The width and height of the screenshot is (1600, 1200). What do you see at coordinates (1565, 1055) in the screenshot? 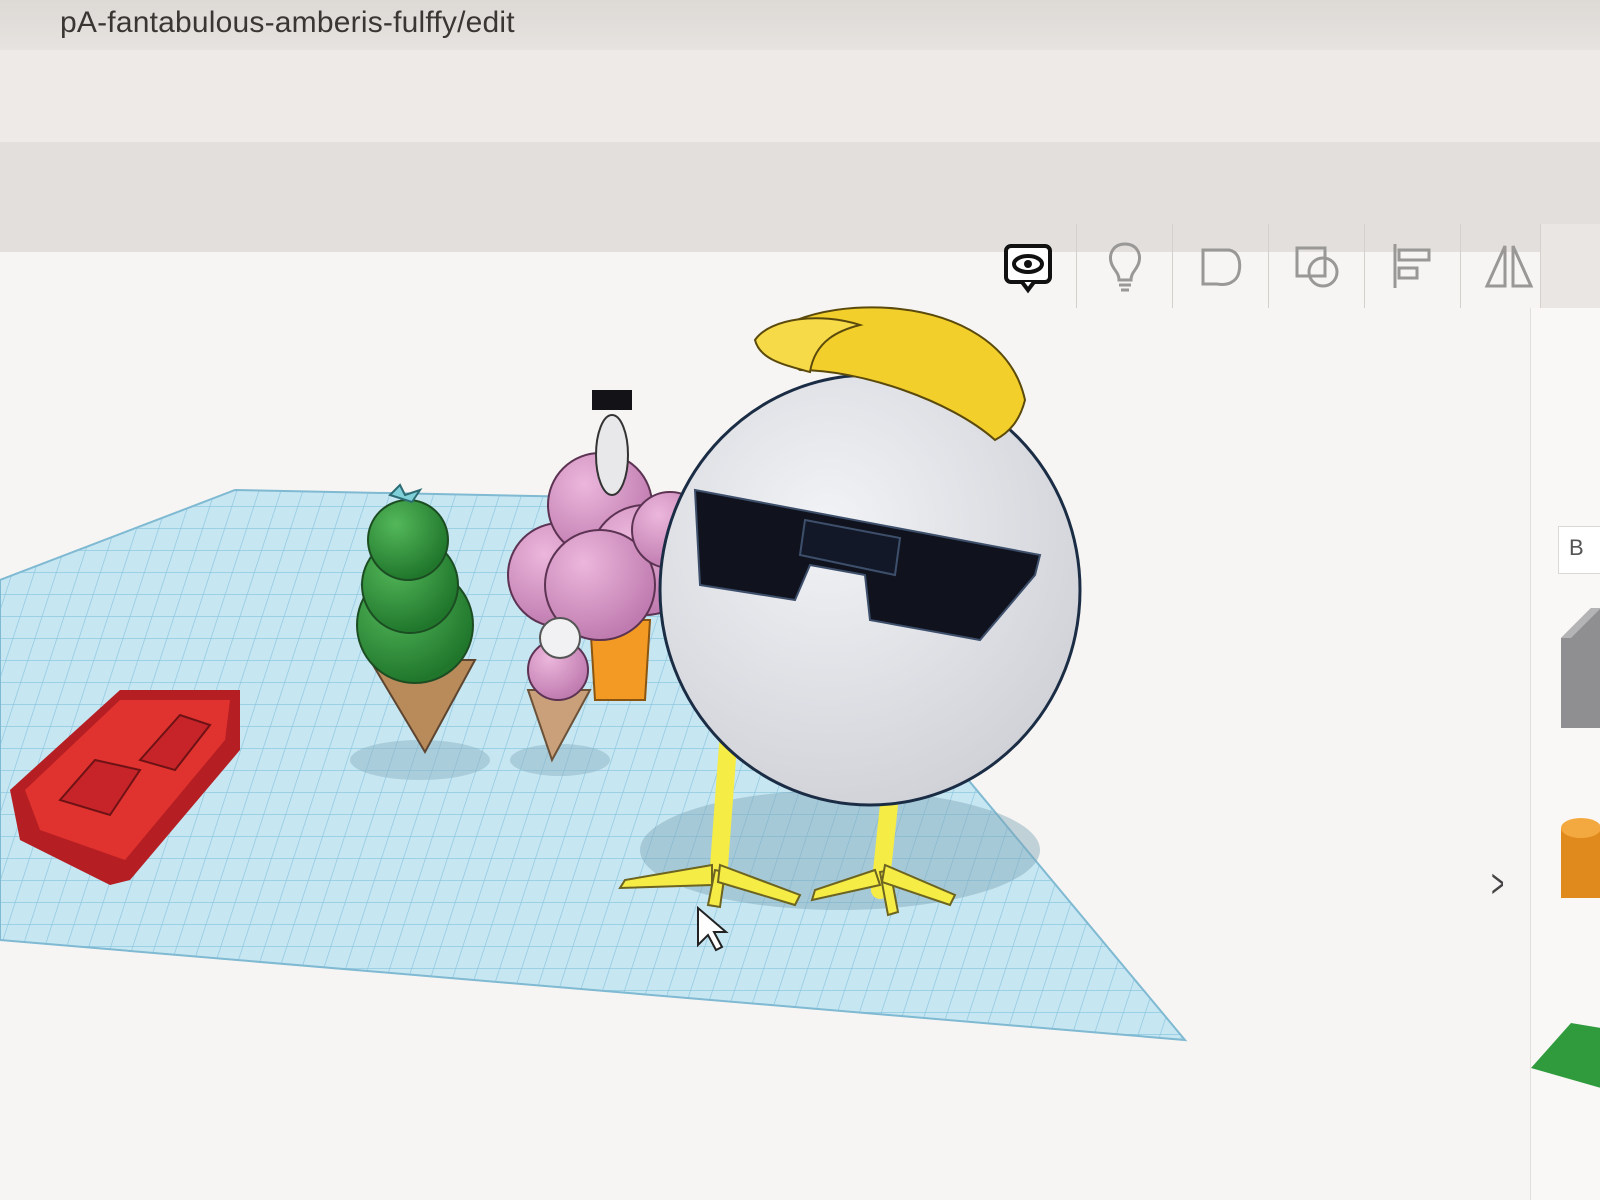
I see `roof-shape-thumb` at bounding box center [1565, 1055].